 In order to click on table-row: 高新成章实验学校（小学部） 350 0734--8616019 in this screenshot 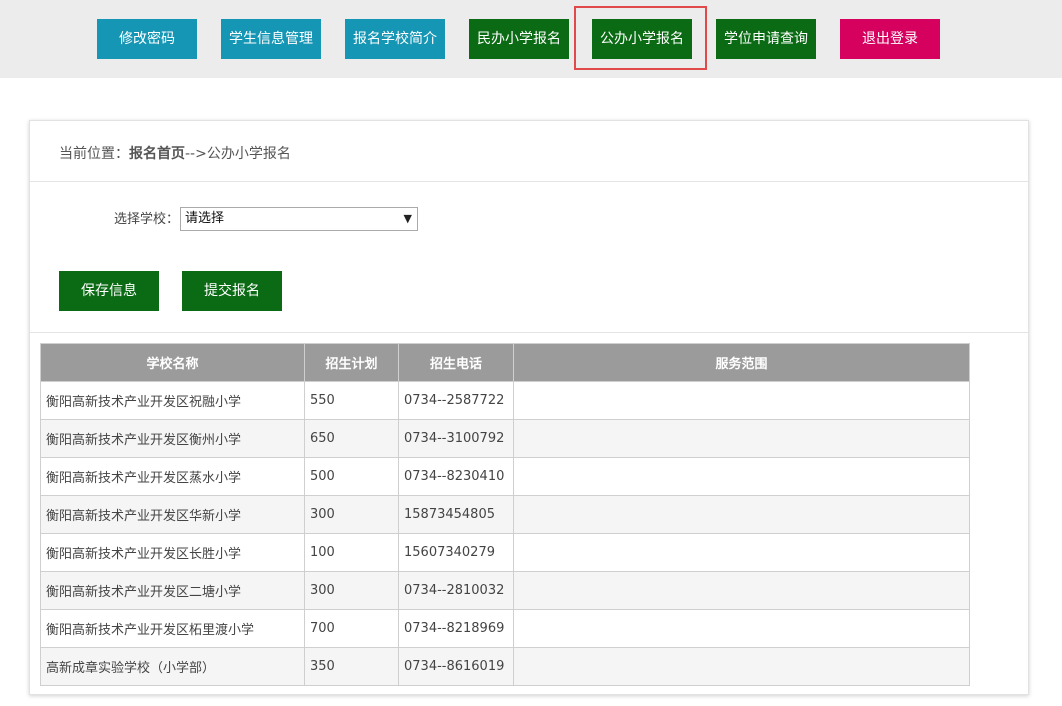, I will do `click(505, 666)`.